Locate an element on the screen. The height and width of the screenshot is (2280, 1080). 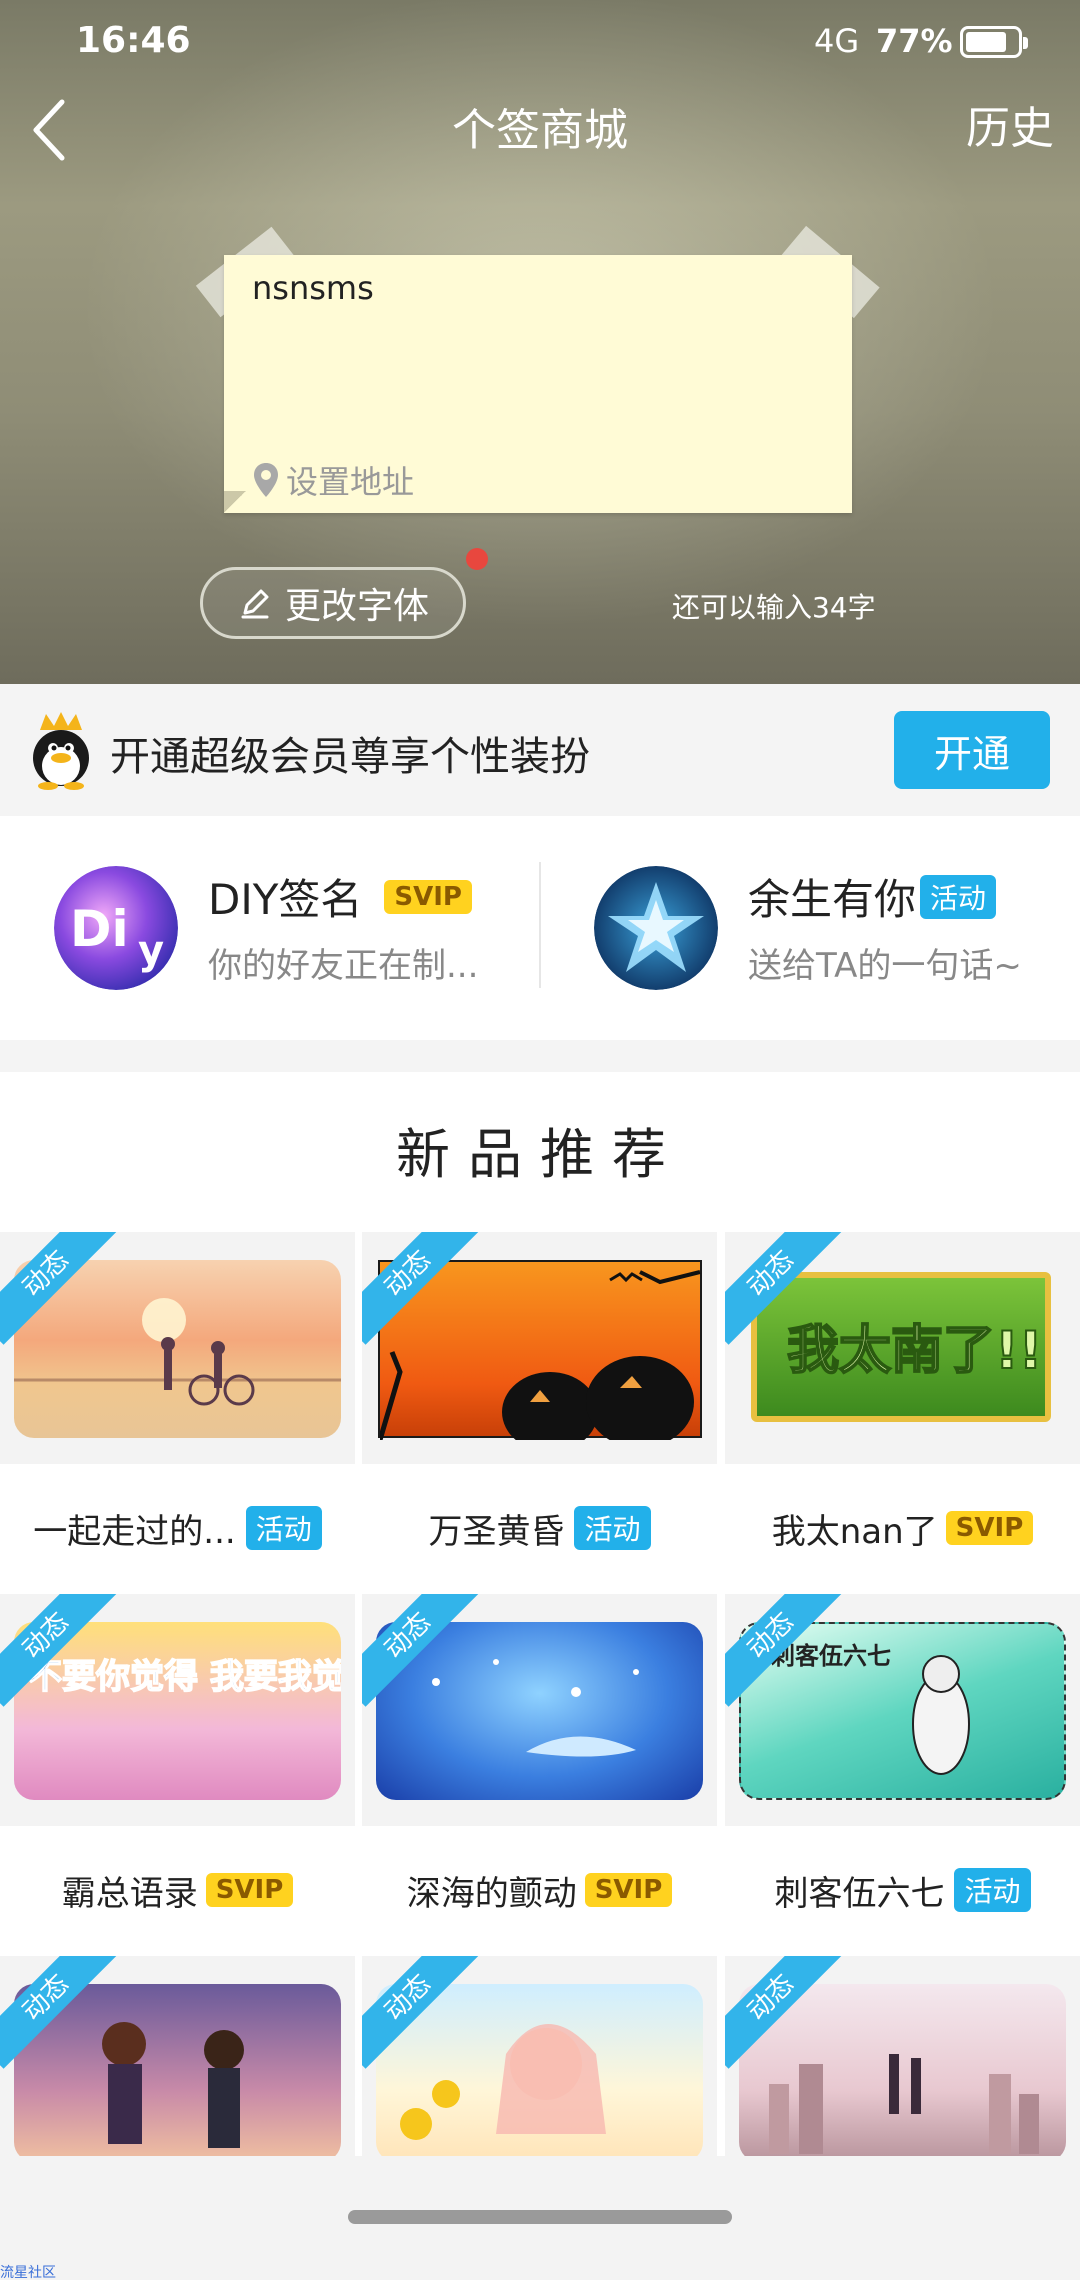
change-font-button: 更改字体 is located at coordinates (333, 603).